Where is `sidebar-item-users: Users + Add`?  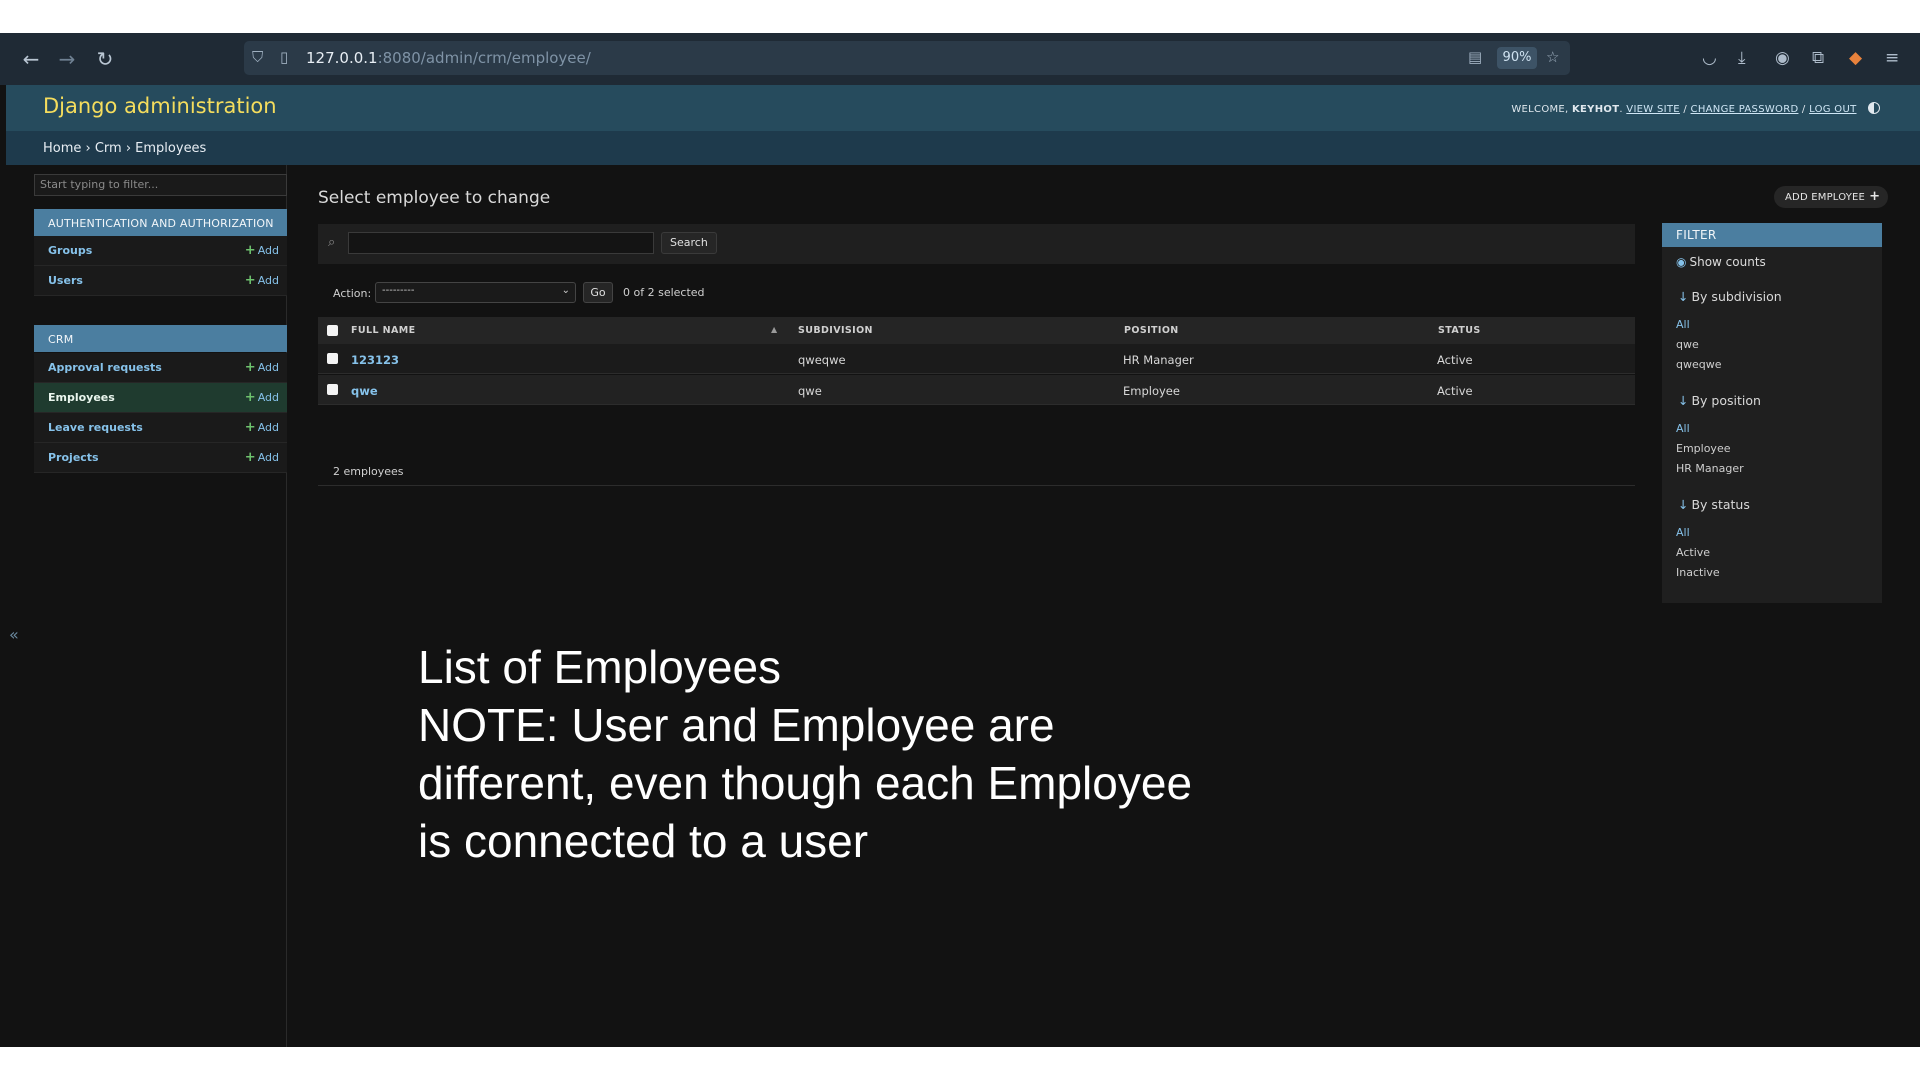 sidebar-item-users: Users + Add is located at coordinates (160, 281).